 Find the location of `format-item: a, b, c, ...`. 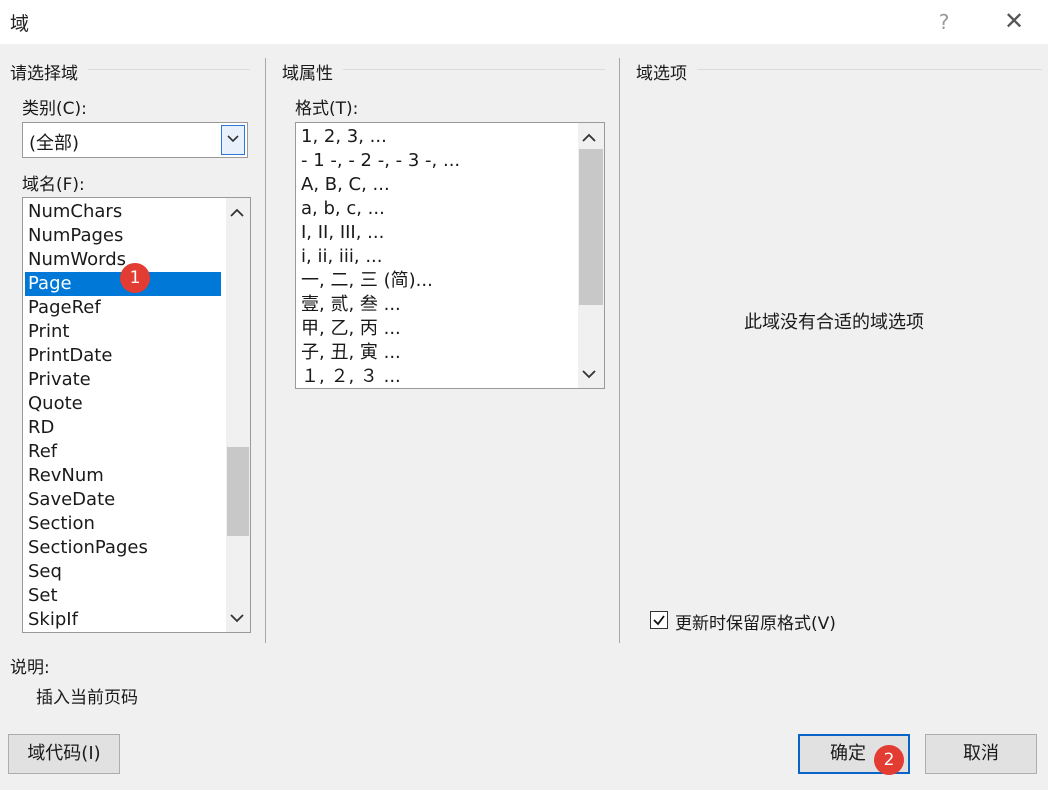

format-item: a, b, c, ... is located at coordinates (437, 209).